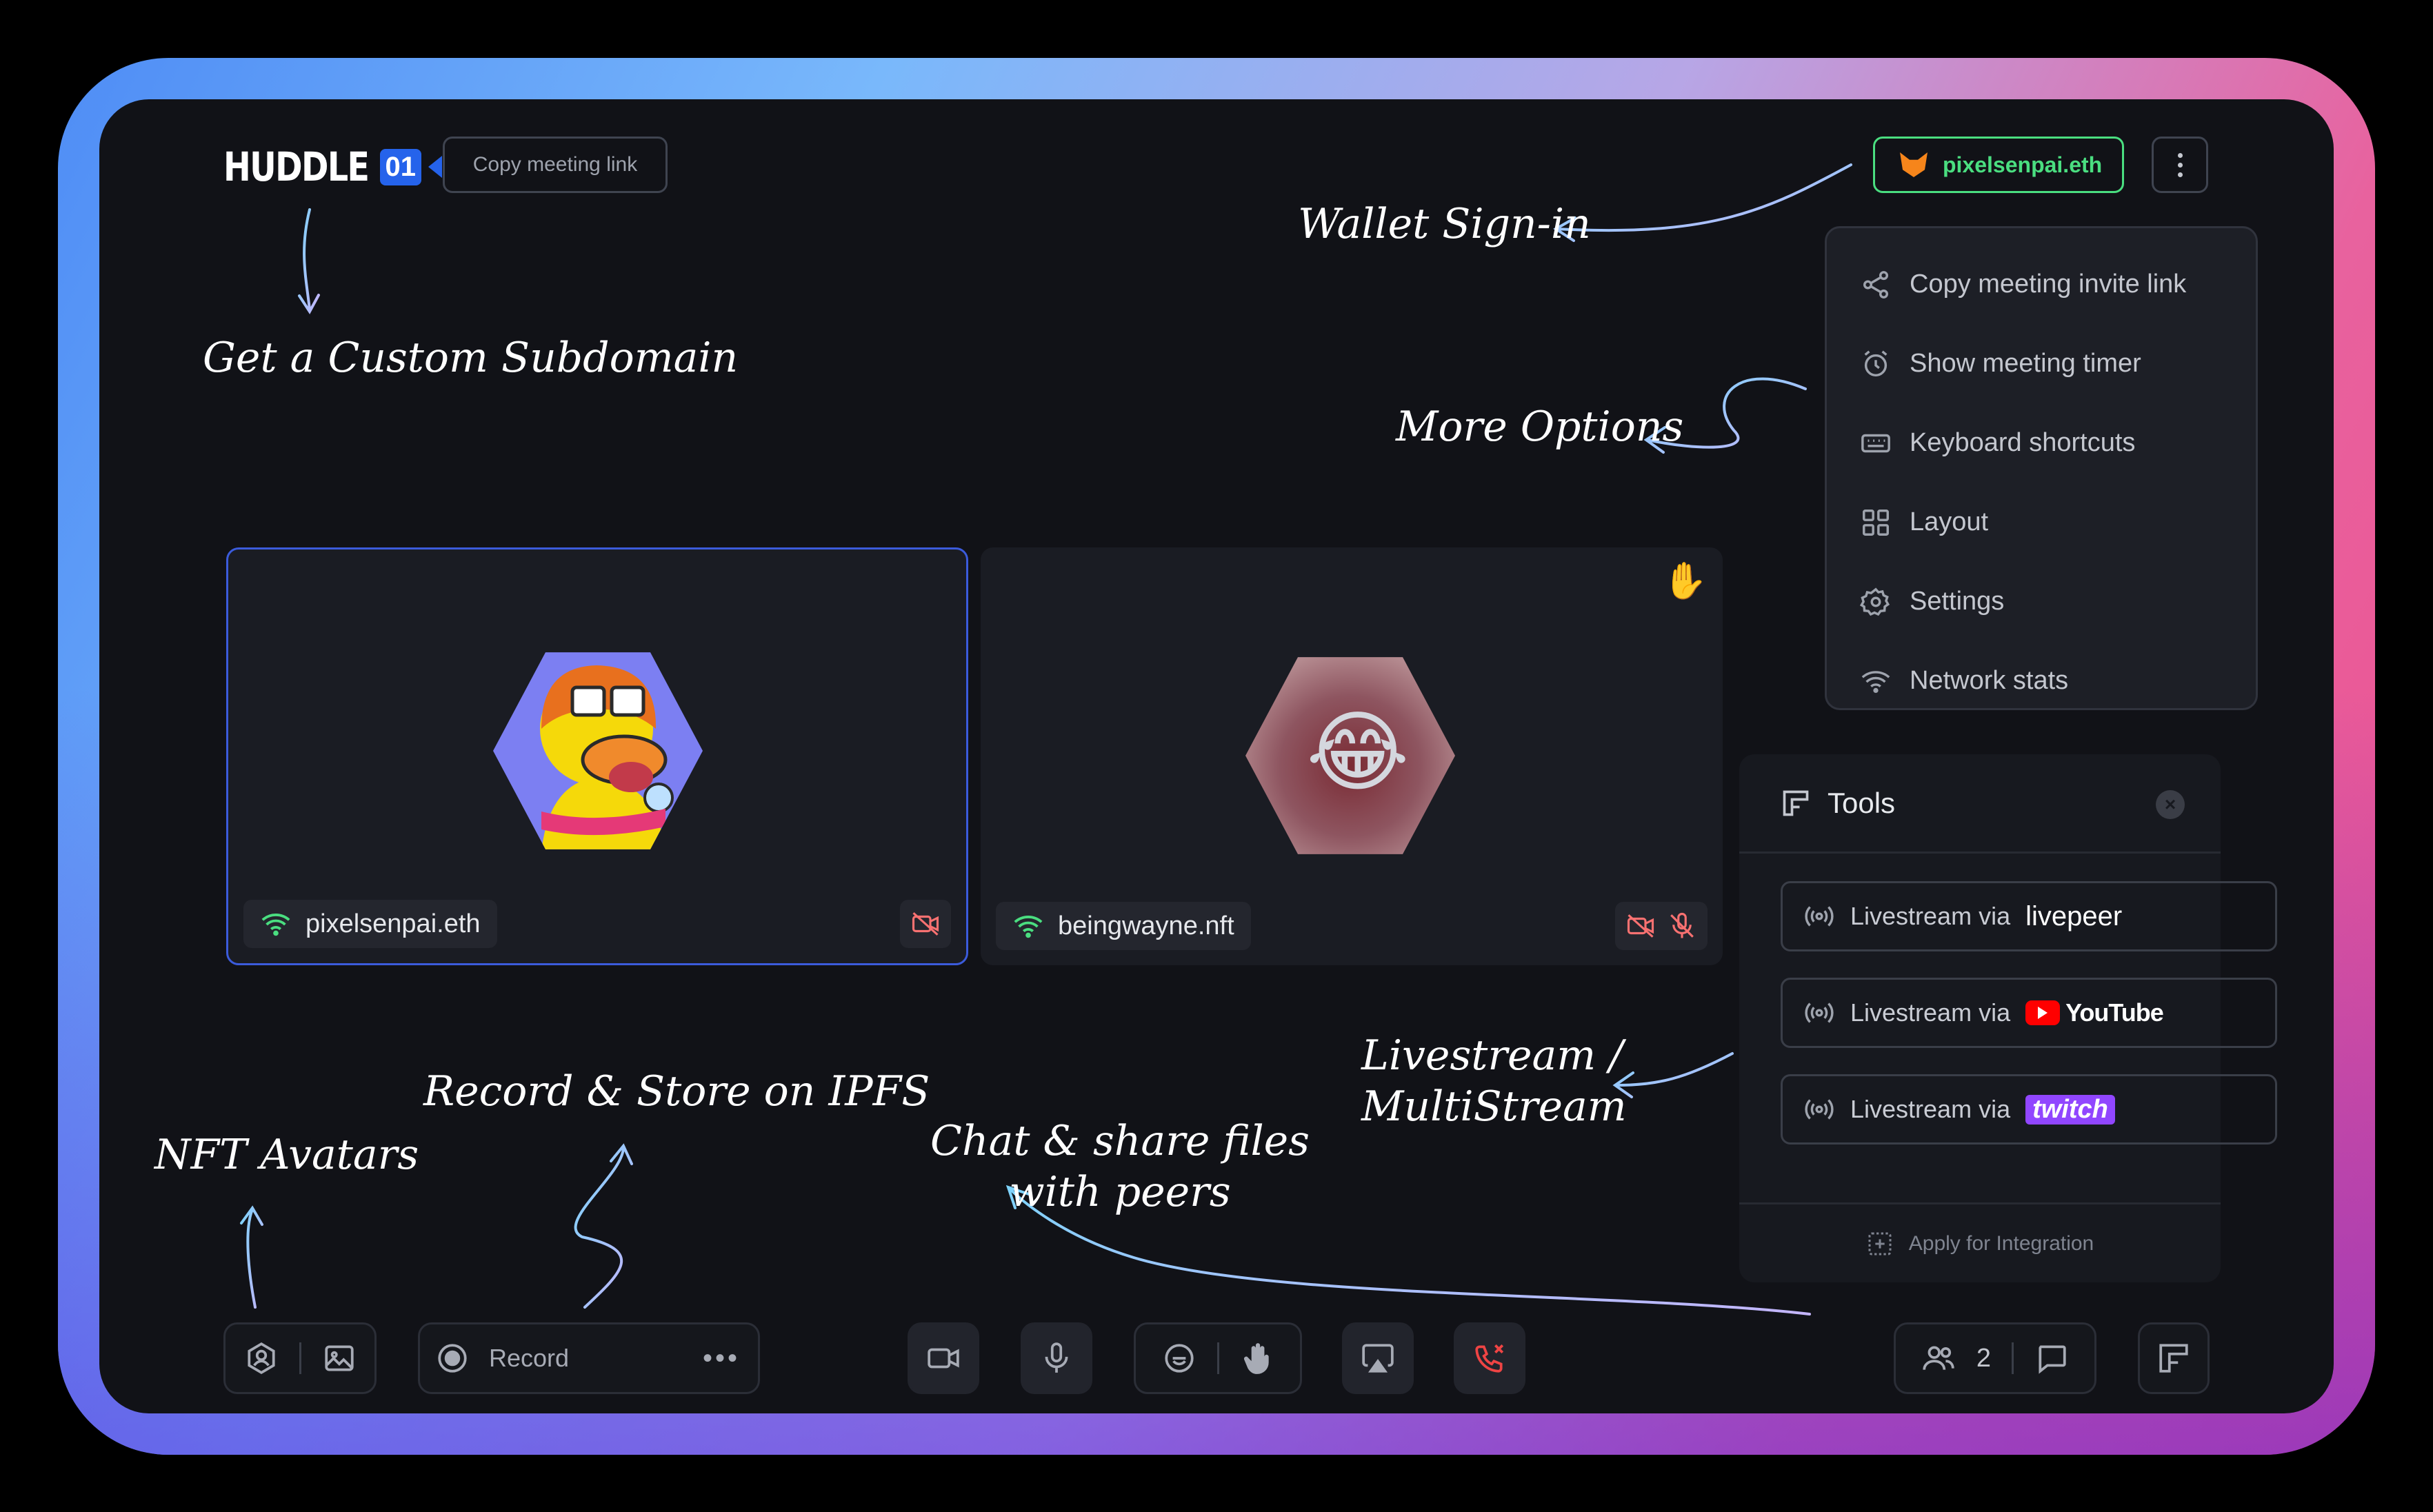 The height and width of the screenshot is (1512, 2433). What do you see at coordinates (1875, 601) in the screenshot?
I see `gear-icon` at bounding box center [1875, 601].